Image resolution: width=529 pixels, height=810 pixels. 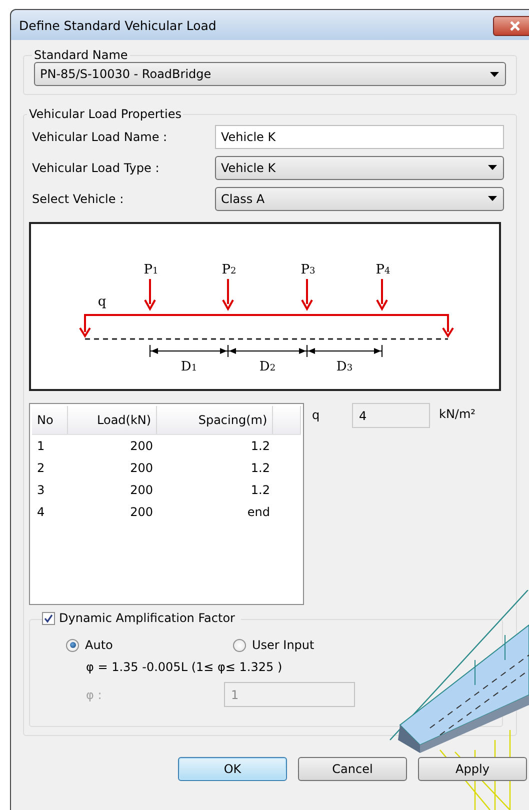 I want to click on checkbox, so click(x=48, y=618).